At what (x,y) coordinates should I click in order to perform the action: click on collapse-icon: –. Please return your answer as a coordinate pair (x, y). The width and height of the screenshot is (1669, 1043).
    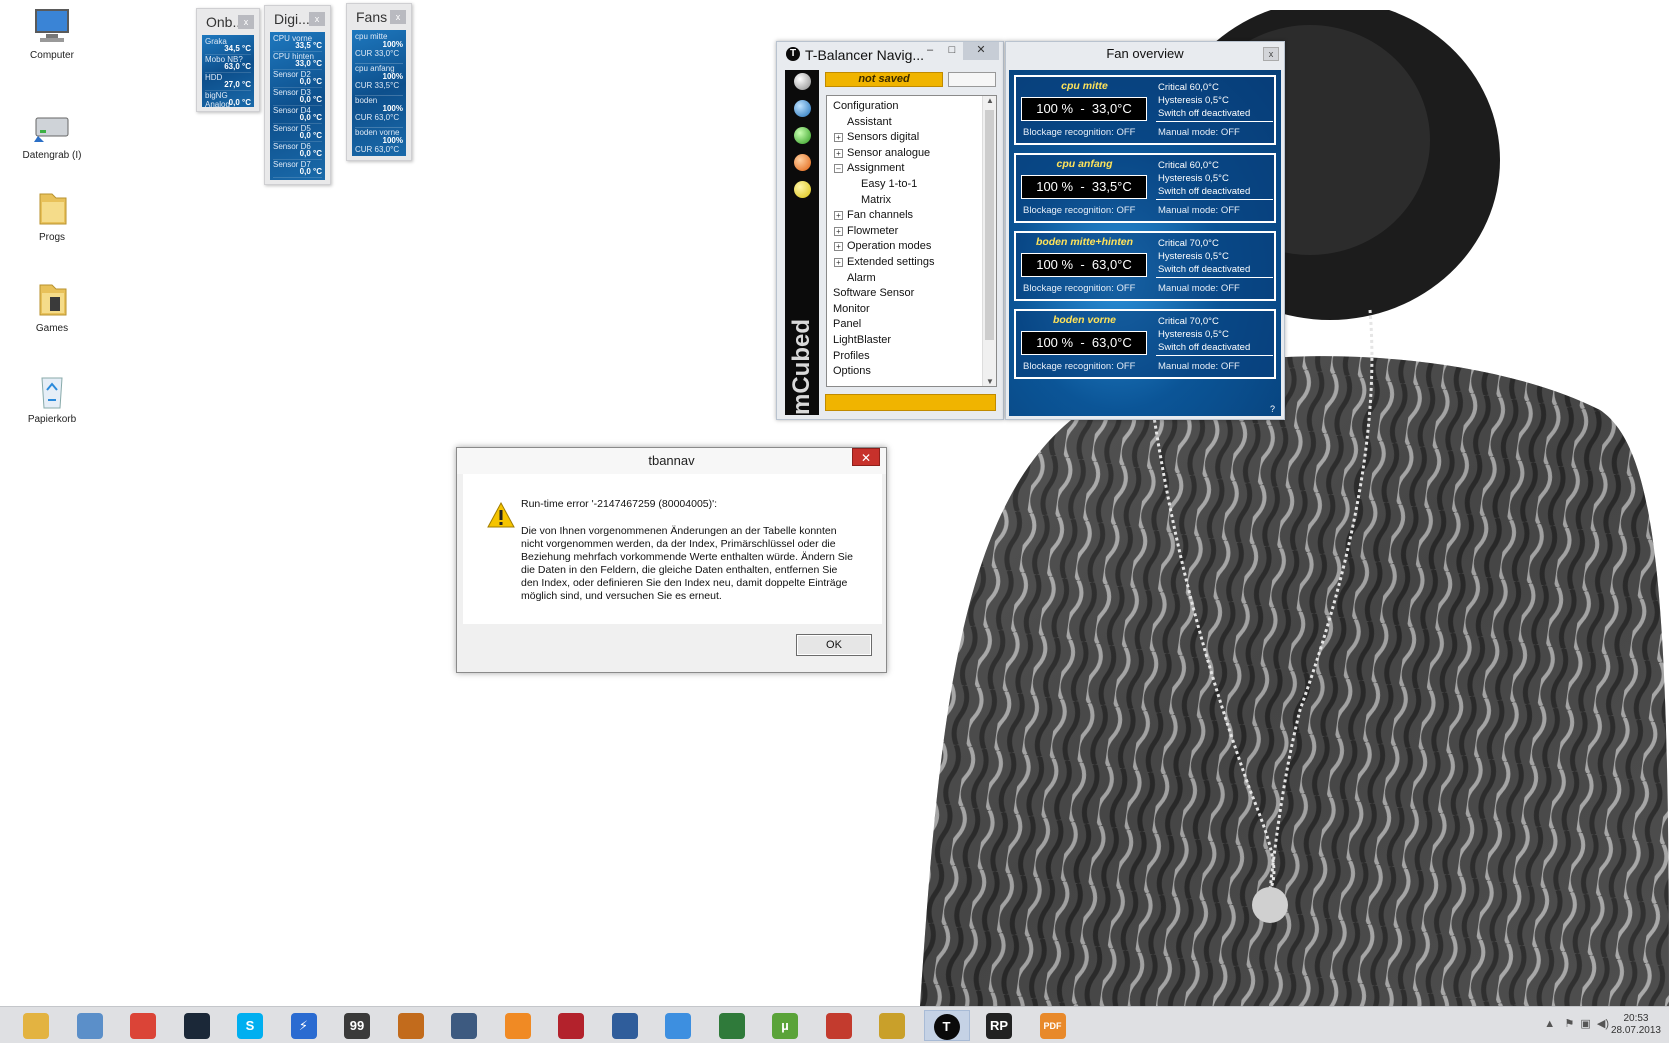
    Looking at the image, I should click on (838, 169).